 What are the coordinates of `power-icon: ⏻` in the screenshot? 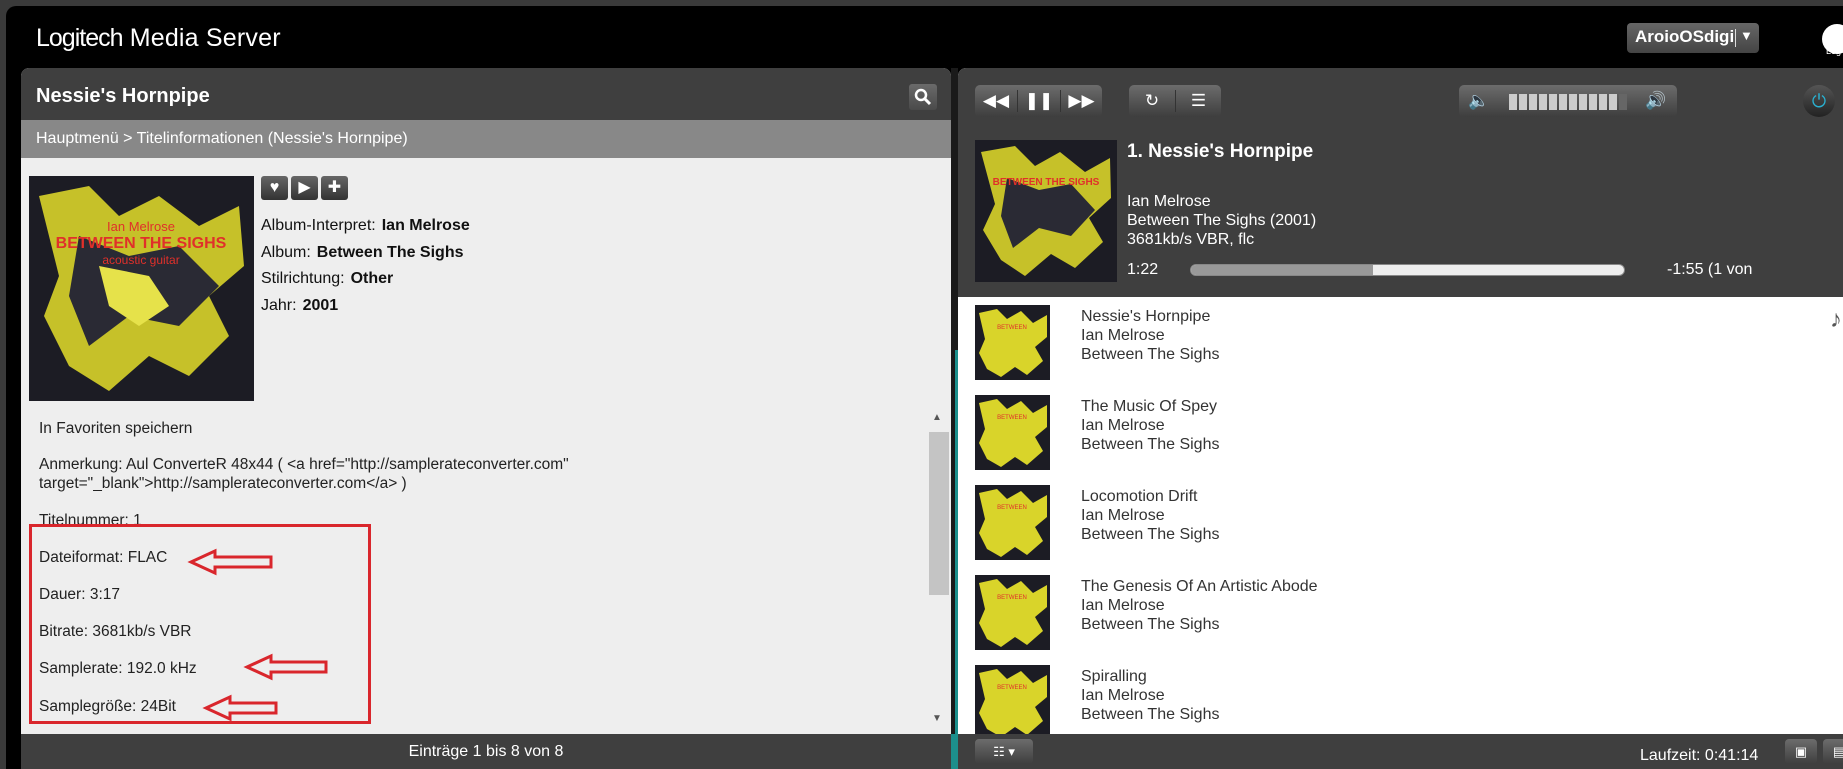 It's located at (1819, 101).